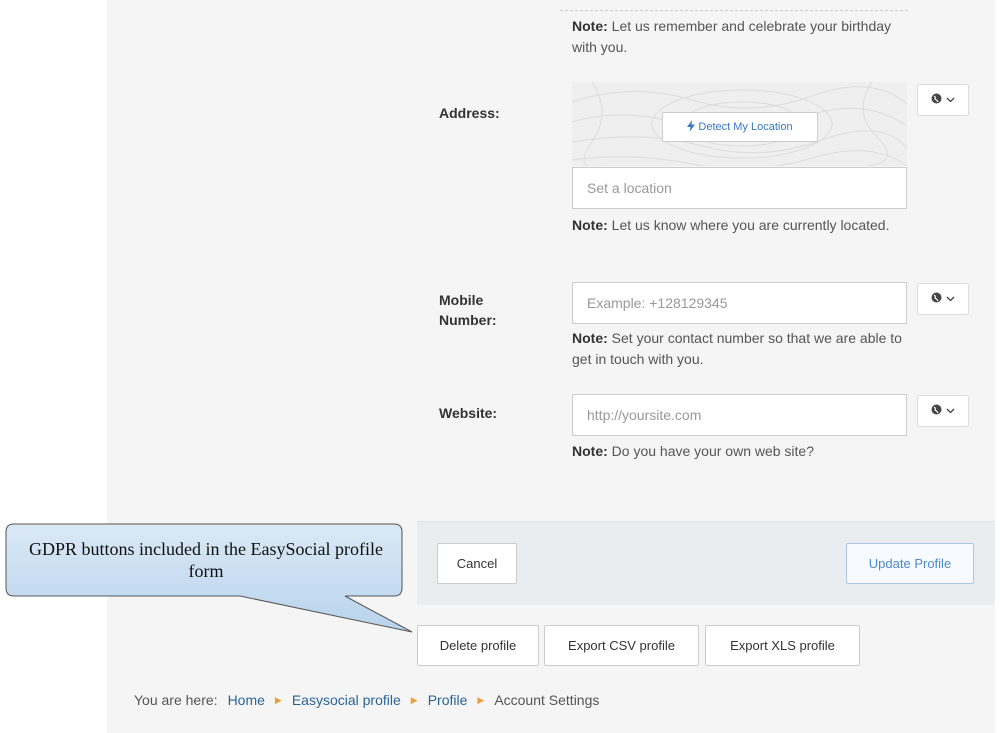 This screenshot has width=1000, height=733. I want to click on callout-shape, so click(209, 578).